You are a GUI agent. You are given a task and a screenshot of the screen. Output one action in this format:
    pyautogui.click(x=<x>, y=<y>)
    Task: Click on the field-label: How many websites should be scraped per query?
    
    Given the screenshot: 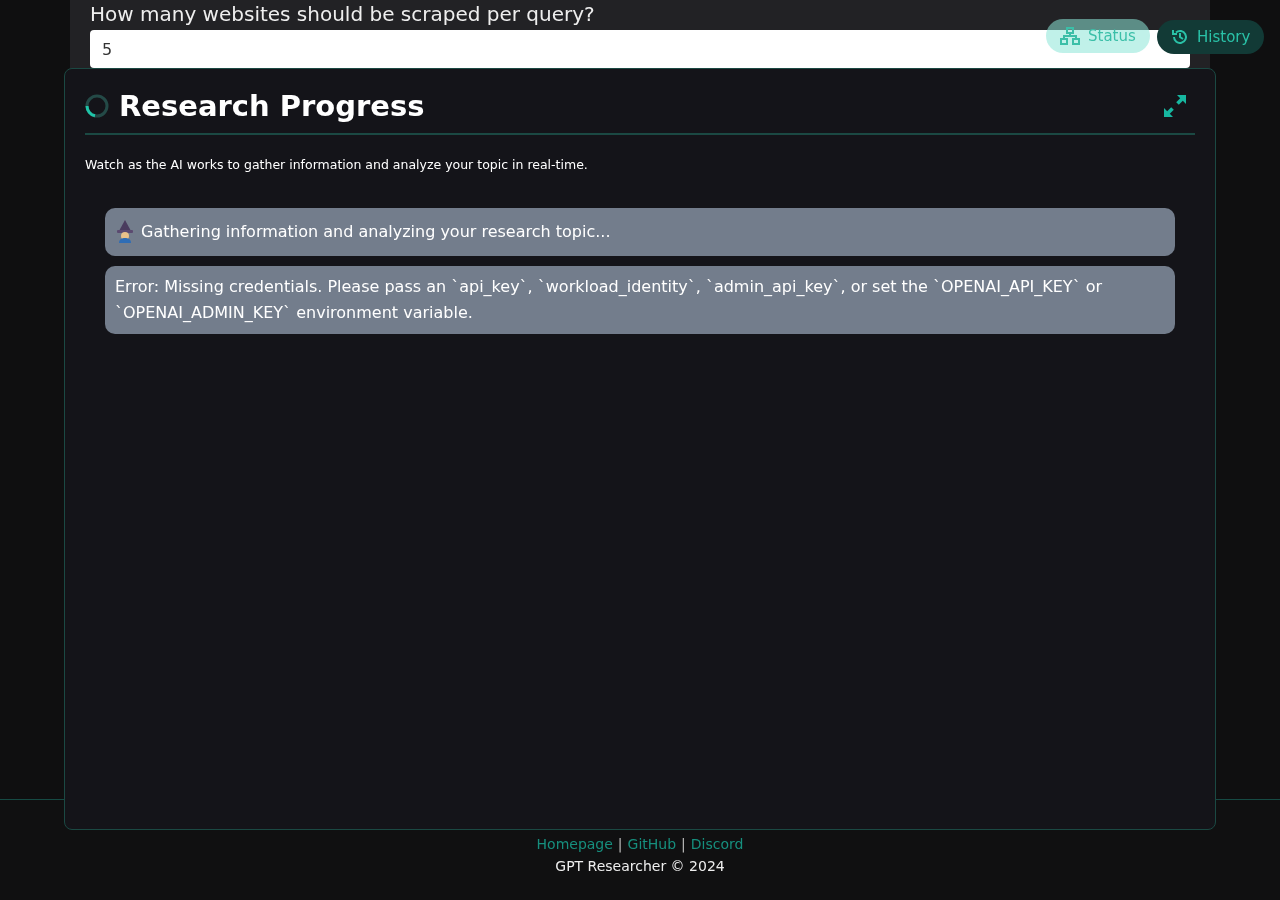 What is the action you would take?
    pyautogui.click(x=343, y=14)
    